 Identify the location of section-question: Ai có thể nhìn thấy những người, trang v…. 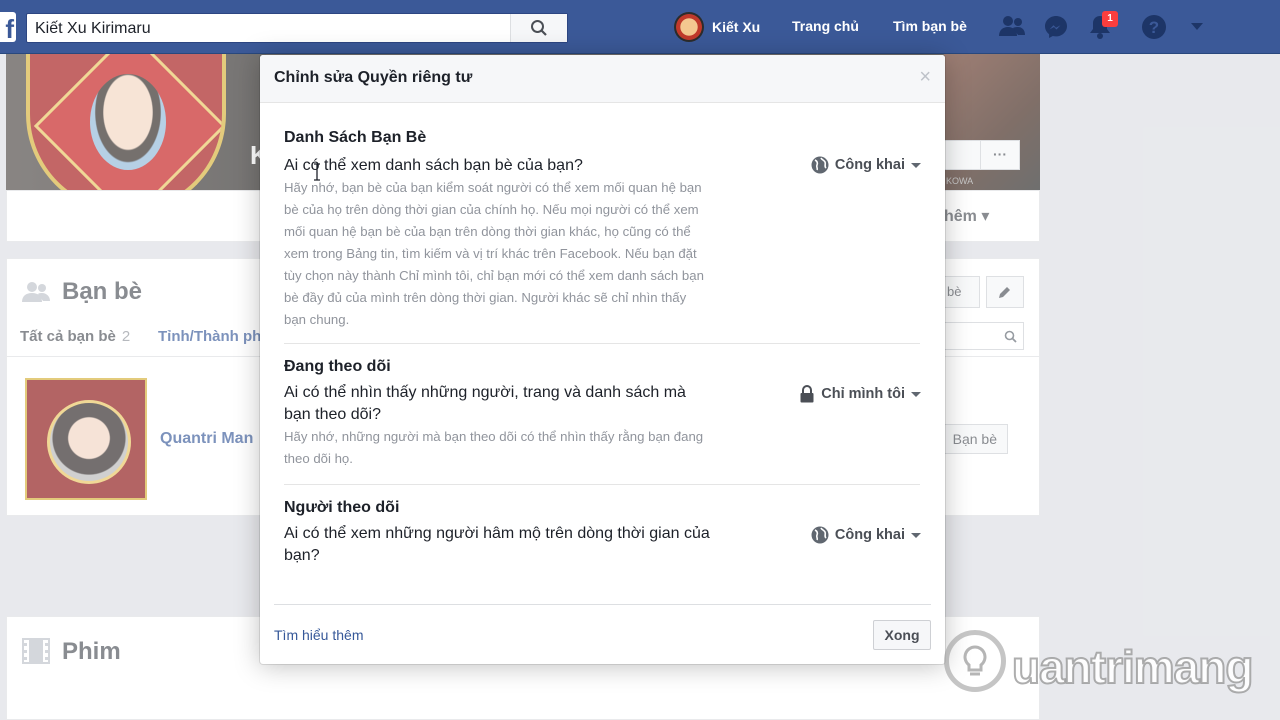
(485, 403).